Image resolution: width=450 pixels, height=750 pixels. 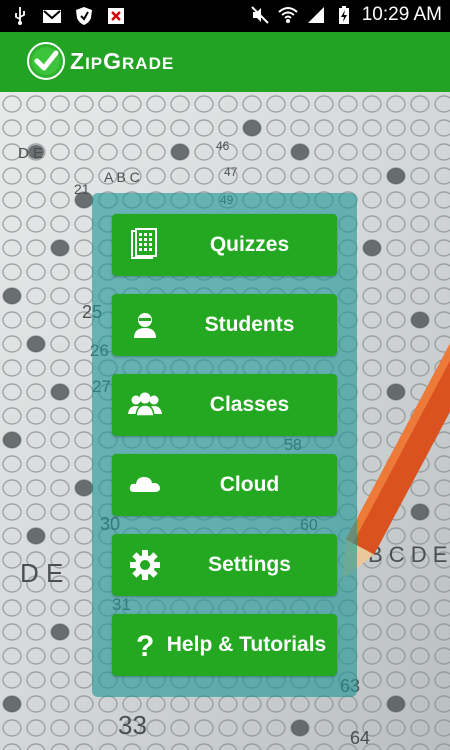 What do you see at coordinates (315, 15) in the screenshot?
I see `signal-icon` at bounding box center [315, 15].